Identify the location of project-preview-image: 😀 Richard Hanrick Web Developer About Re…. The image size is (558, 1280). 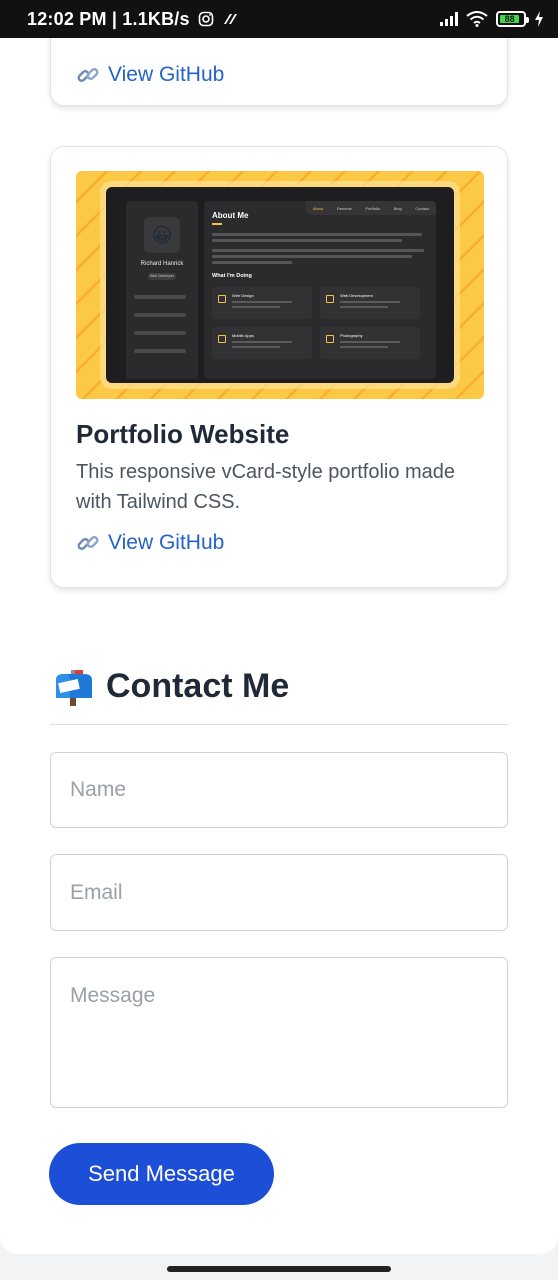
(280, 285).